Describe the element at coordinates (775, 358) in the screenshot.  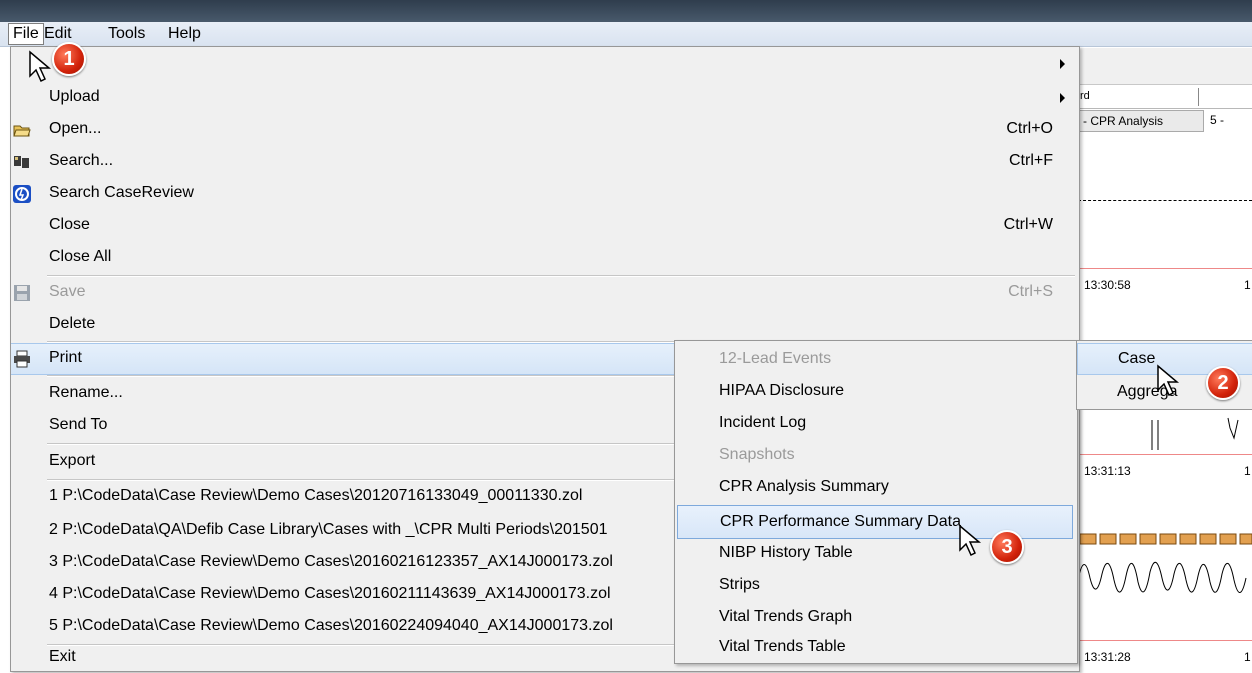
I see `submenu-item-label: 12-Lead Events` at that location.